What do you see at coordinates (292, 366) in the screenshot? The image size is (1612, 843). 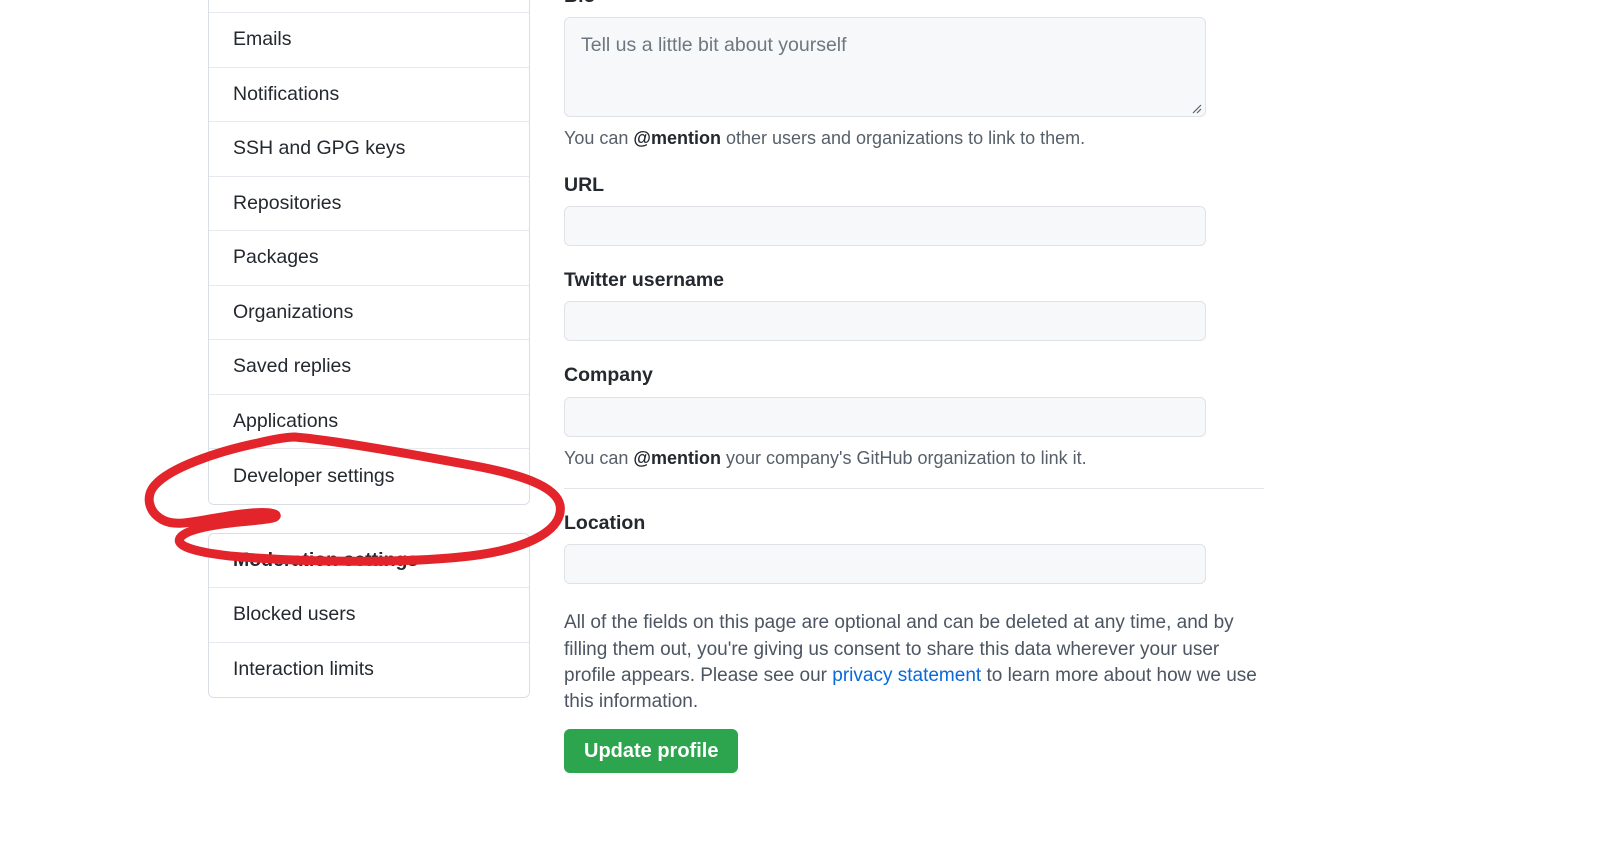 I see `sidebar-item-label: Saved replies` at bounding box center [292, 366].